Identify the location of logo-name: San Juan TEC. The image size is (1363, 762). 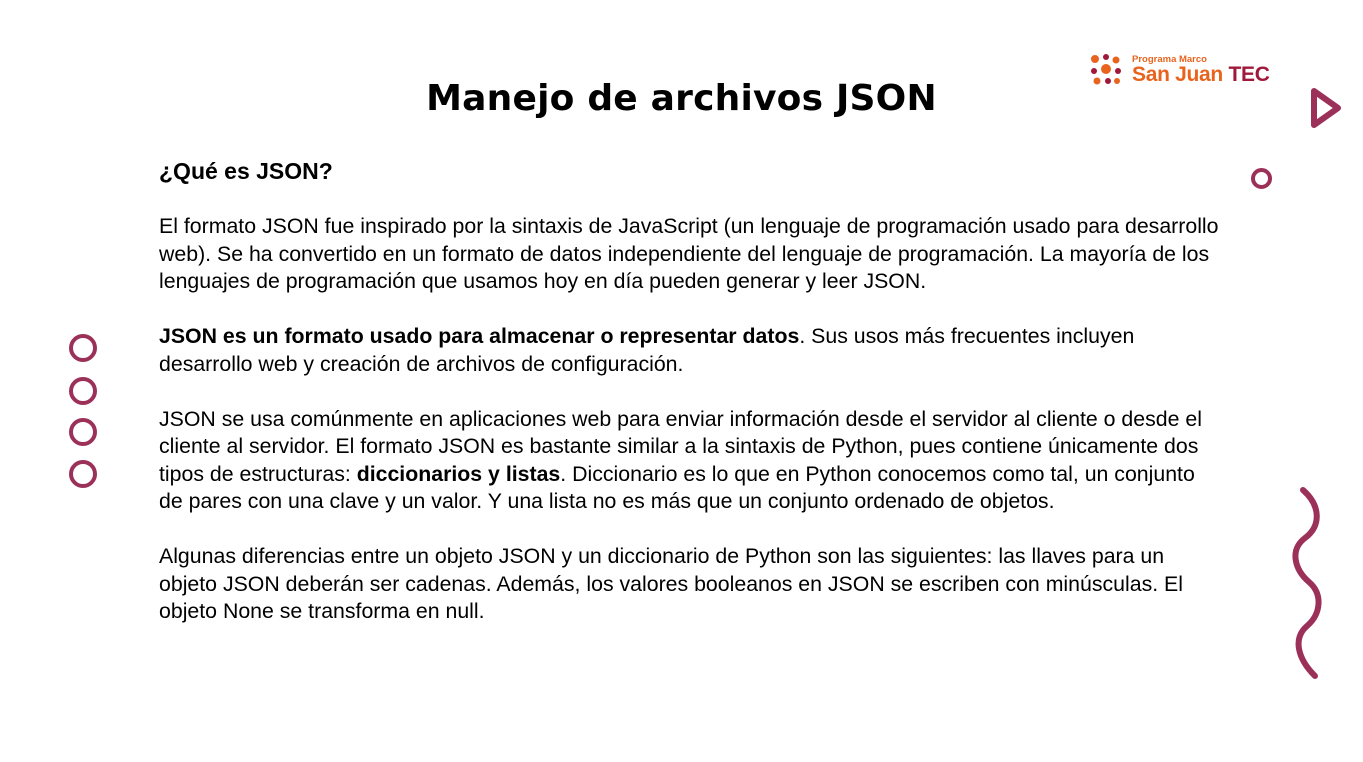
(1201, 74).